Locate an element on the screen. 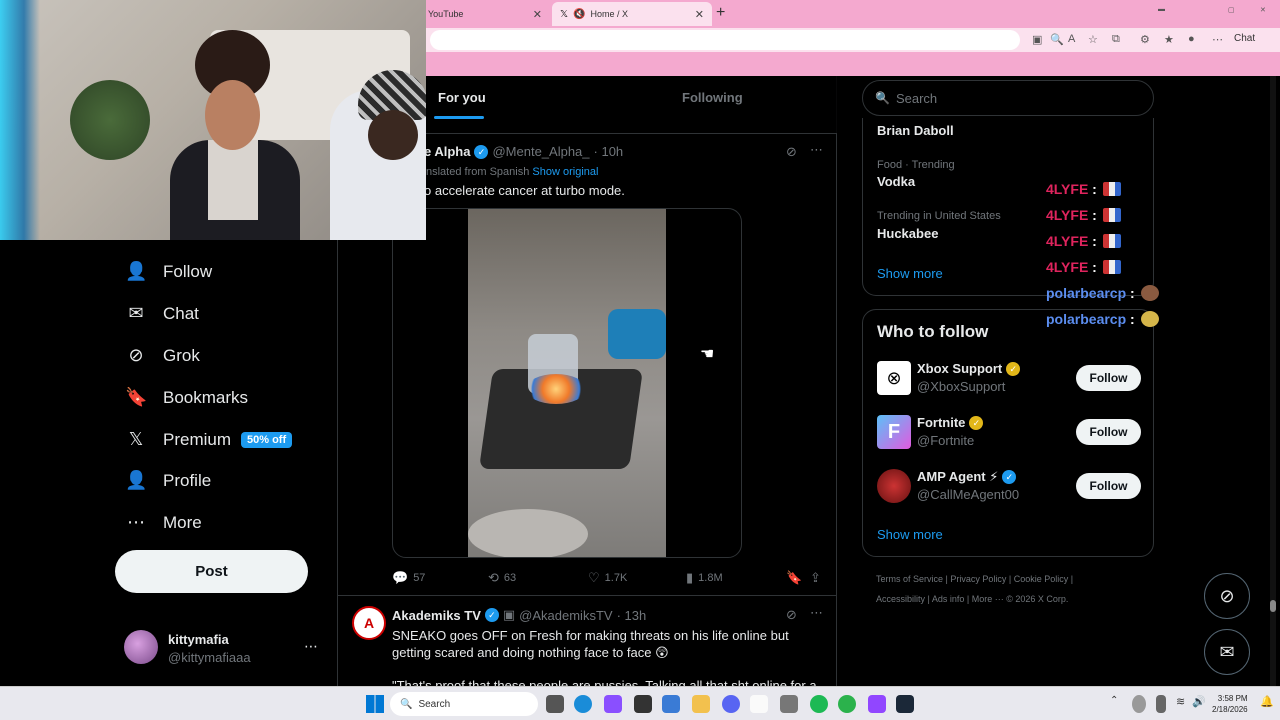  discord-icon is located at coordinates (731, 704).